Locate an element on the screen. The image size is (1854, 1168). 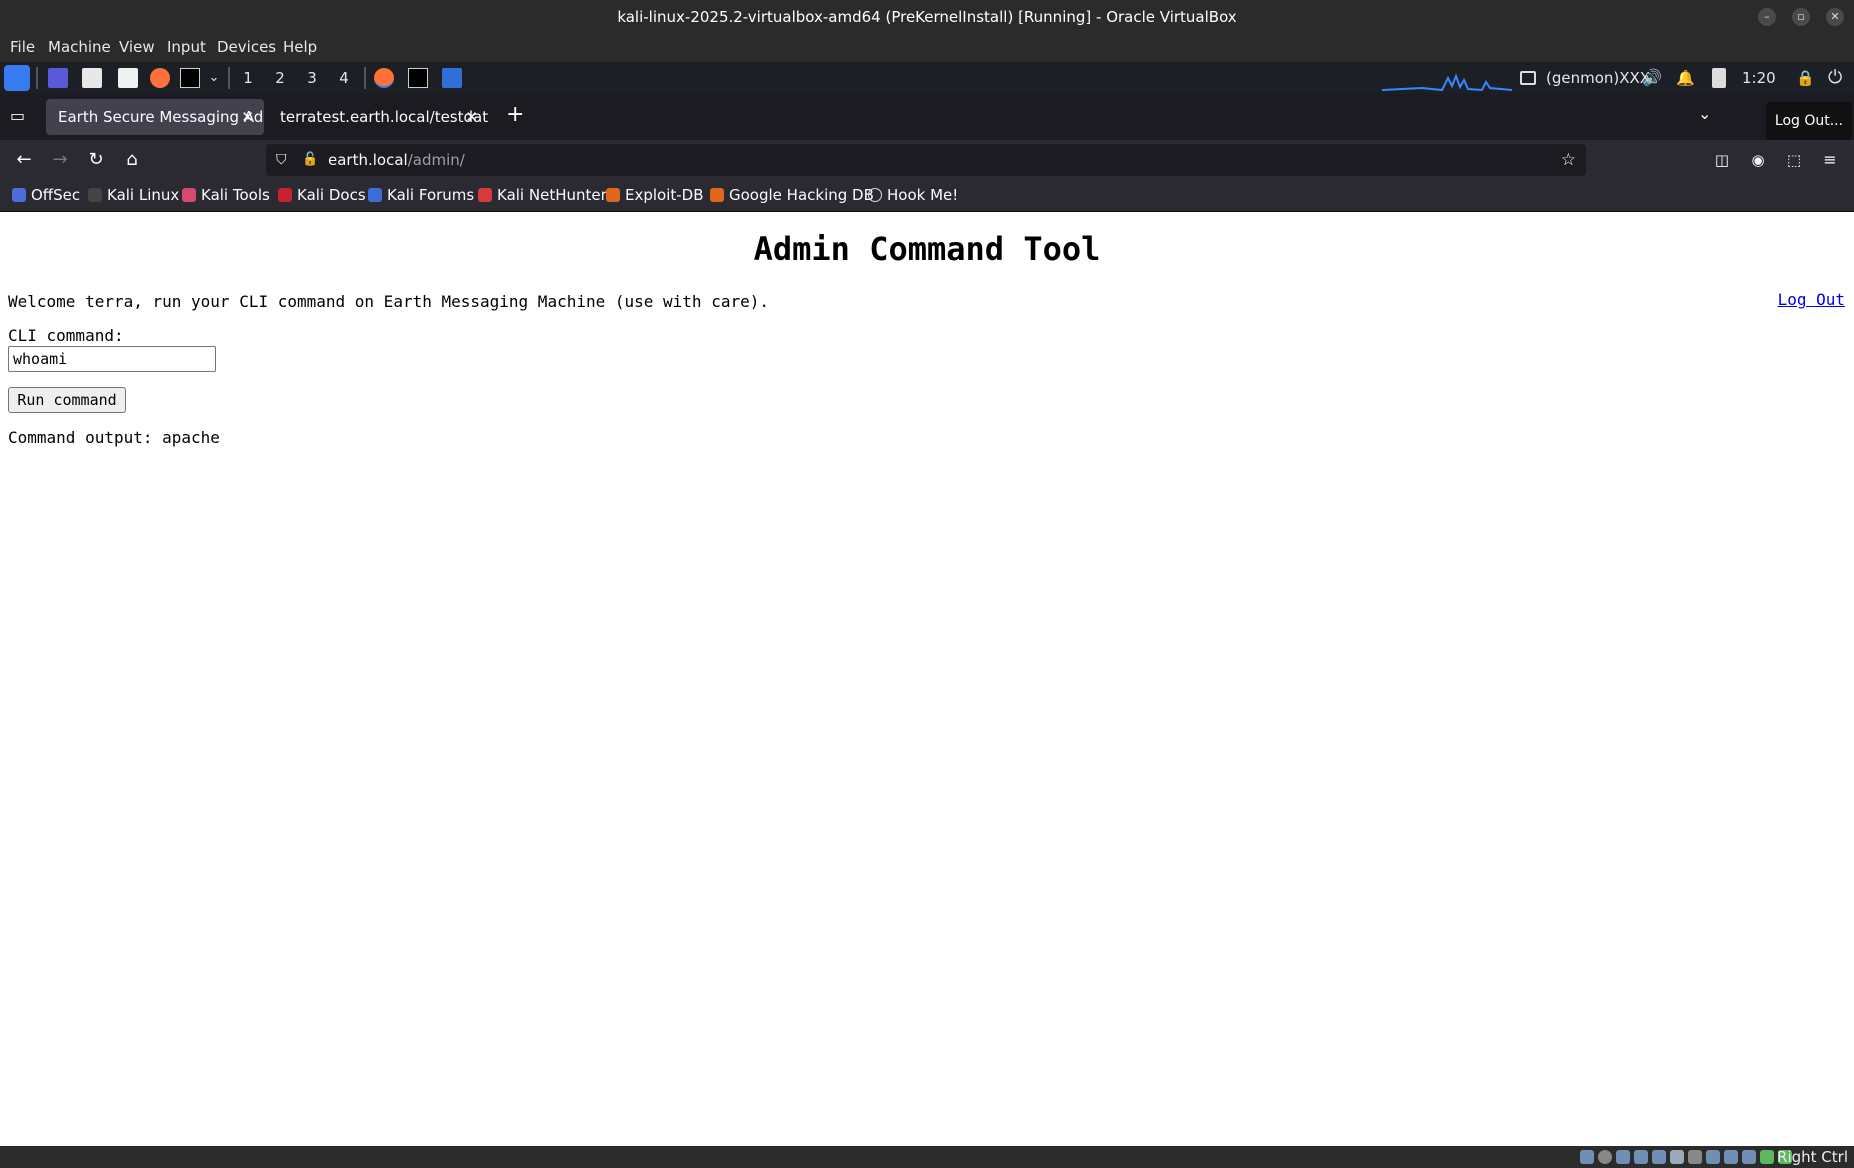
host-key-label: Right Ctrl is located at coordinates (1812, 1157).